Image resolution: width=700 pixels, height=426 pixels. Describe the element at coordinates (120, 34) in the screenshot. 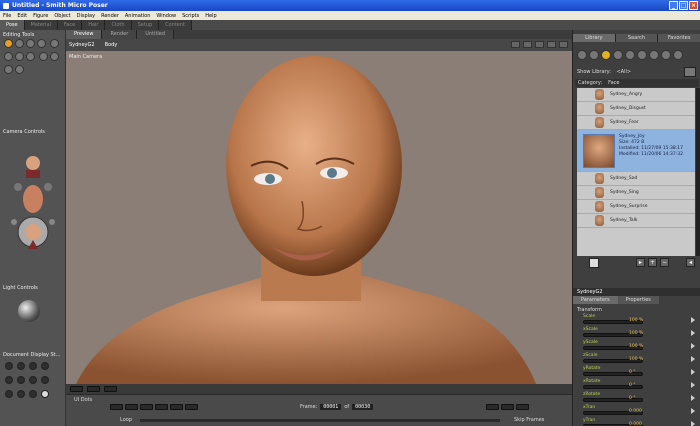

I see `viewport-tab: Render` at that location.